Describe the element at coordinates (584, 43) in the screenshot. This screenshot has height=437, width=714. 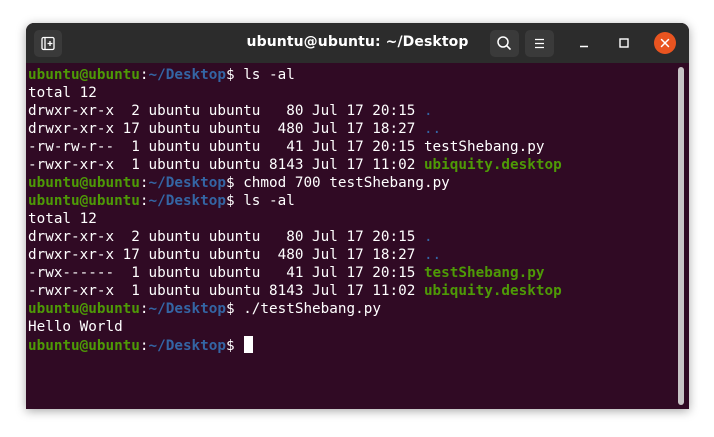
I see `minimize-button` at that location.